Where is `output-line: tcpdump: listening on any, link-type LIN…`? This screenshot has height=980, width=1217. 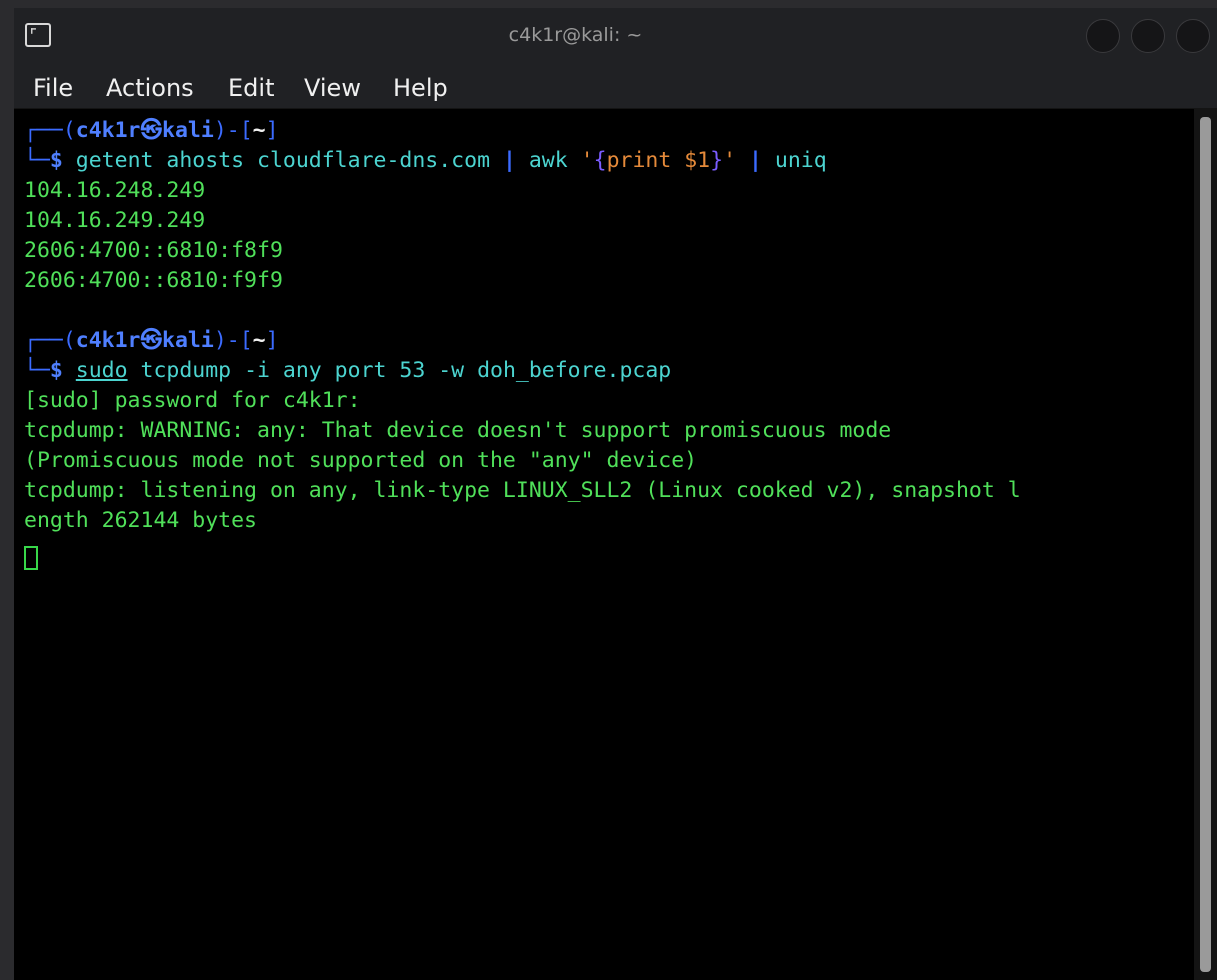 output-line: tcpdump: listening on any, link-type LIN… is located at coordinates (522, 490).